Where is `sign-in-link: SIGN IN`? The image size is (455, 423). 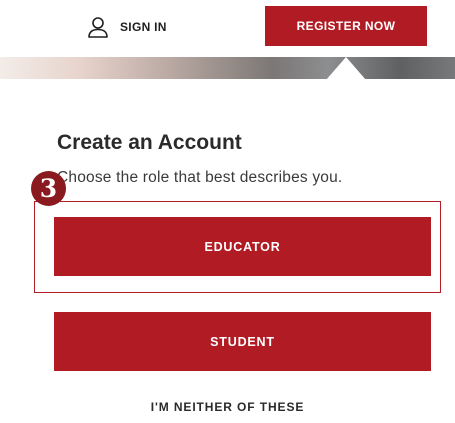 sign-in-link: SIGN IN is located at coordinates (126, 27).